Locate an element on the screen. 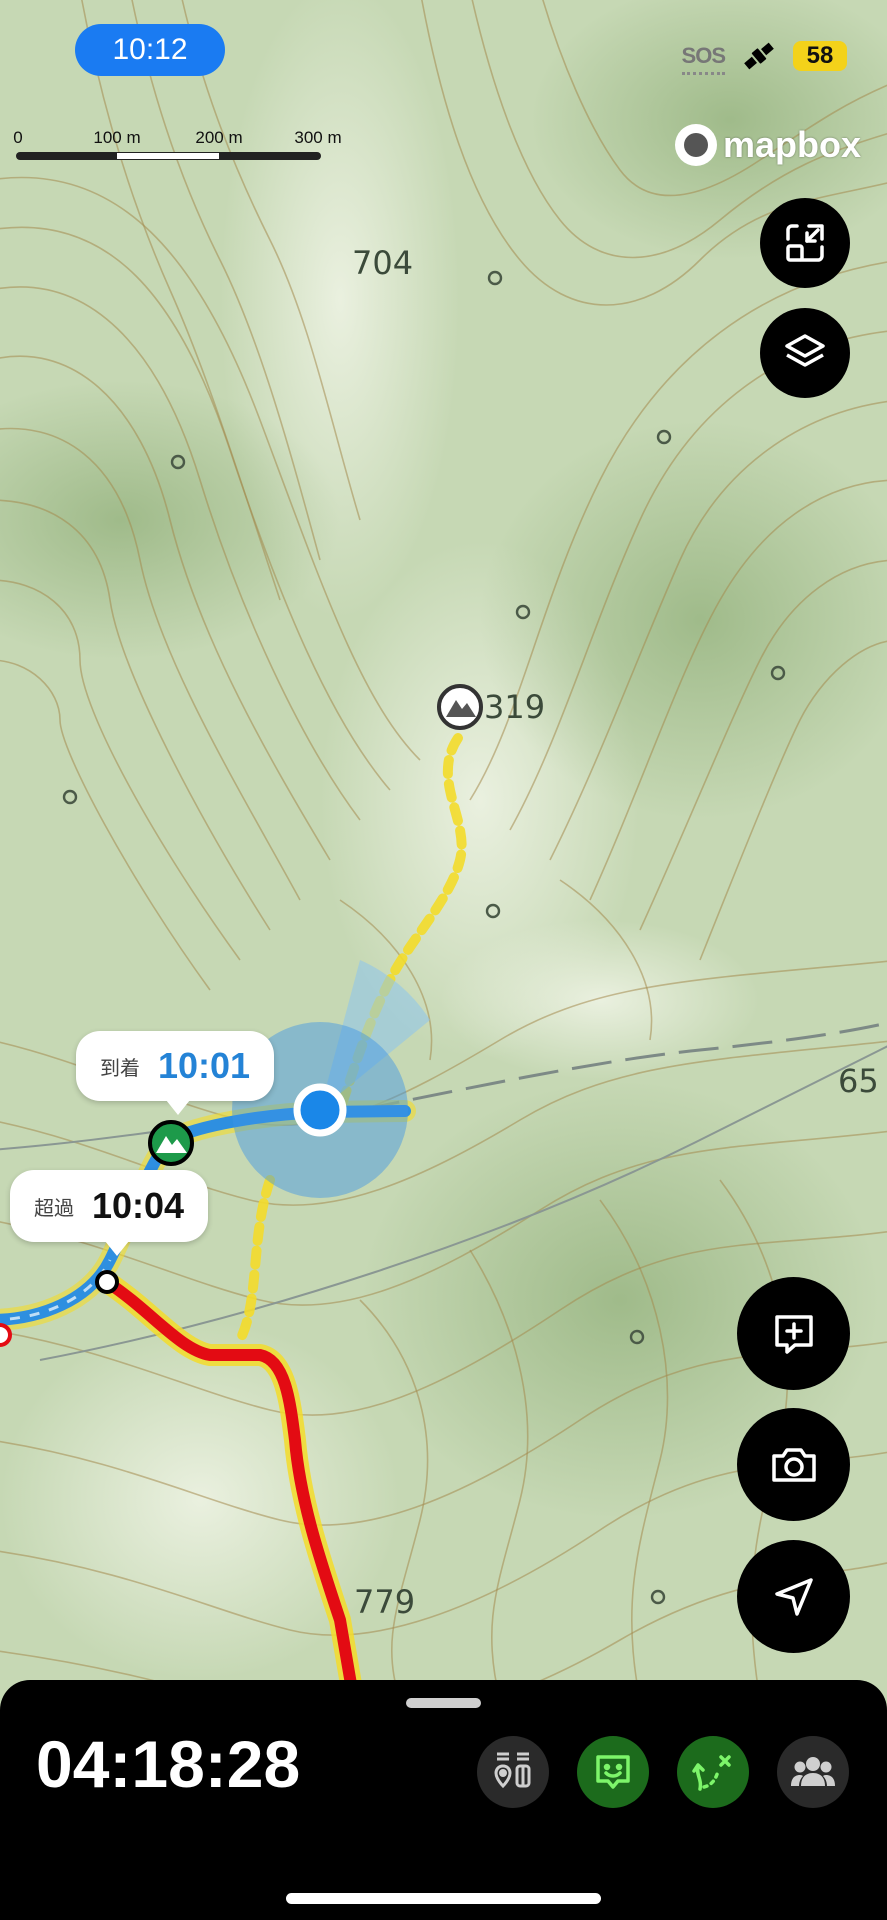 Image resolution: width=887 pixels, height=1920 pixels. camera-icon is located at coordinates (793, 1464).